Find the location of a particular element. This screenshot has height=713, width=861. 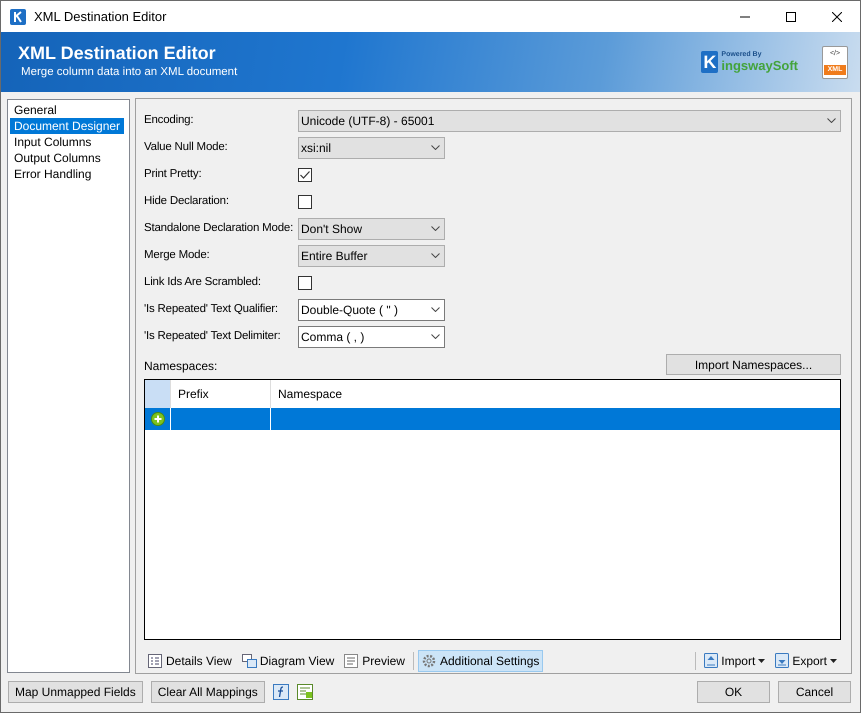

logo-mark: K is located at coordinates (709, 62).